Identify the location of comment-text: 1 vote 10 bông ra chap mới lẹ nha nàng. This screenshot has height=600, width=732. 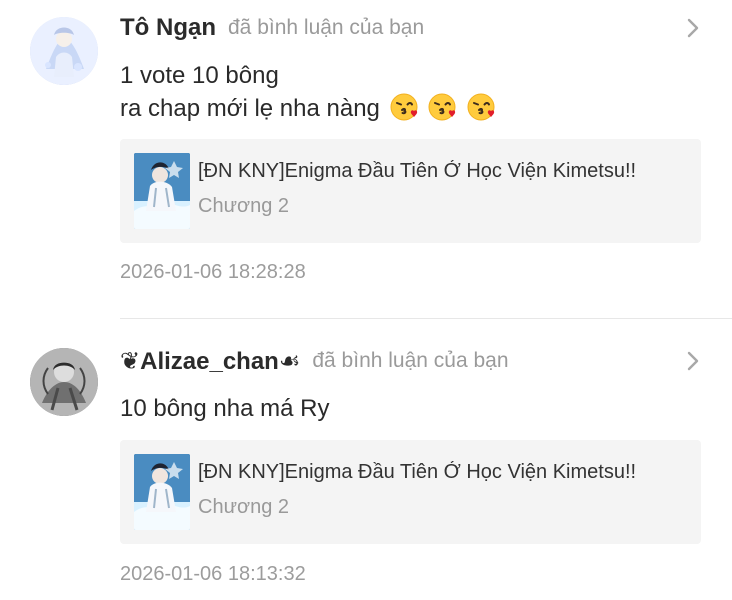
(410, 92).